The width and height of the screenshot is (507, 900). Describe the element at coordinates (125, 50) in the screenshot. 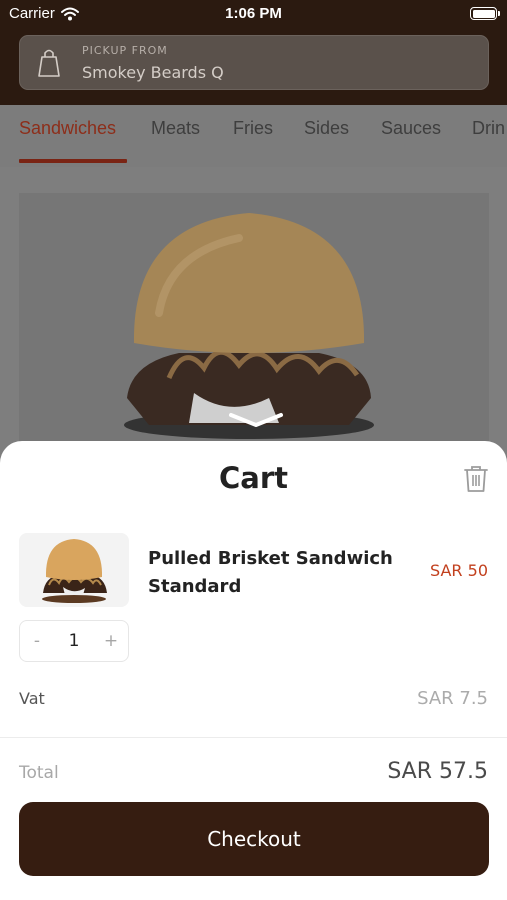

I see `pickup-label: PICKUP FROM` at that location.